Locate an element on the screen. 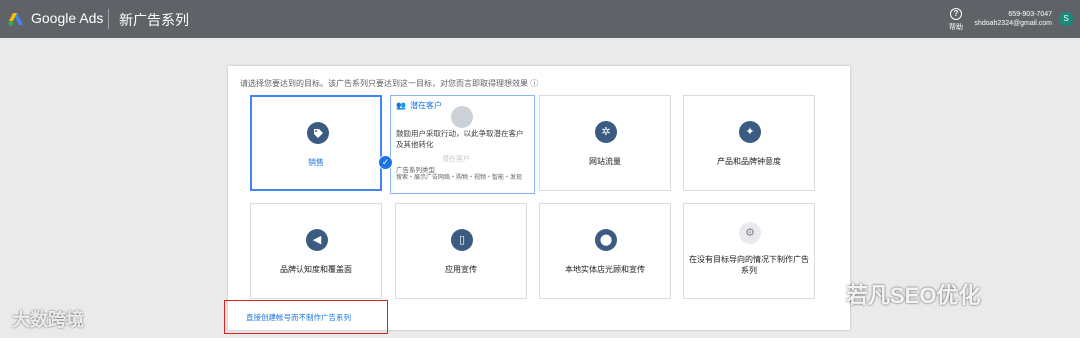 This screenshot has height=338, width=1080. goal-label: 在没有目标导向的情况下制作广告系列 is located at coordinates (749, 265).